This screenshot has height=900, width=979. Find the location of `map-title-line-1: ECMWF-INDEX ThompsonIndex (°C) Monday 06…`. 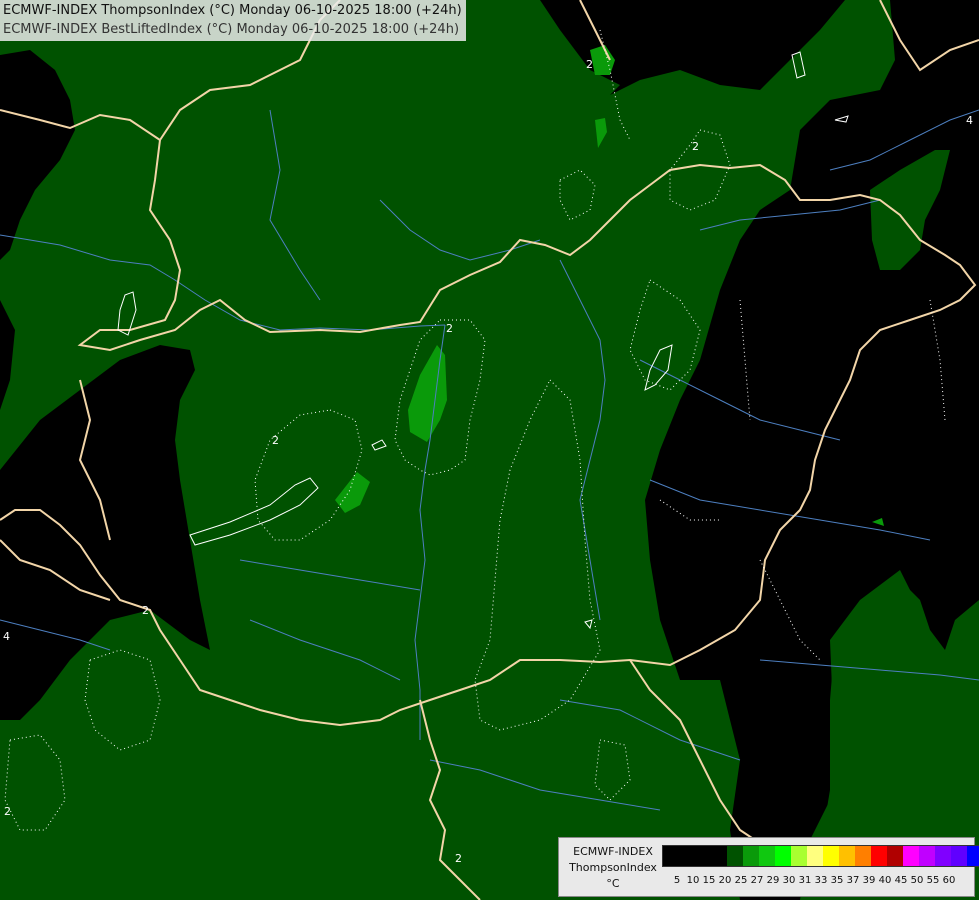

map-title-line-1: ECMWF-INDEX ThompsonIndex (°C) Monday 06… is located at coordinates (232, 10).